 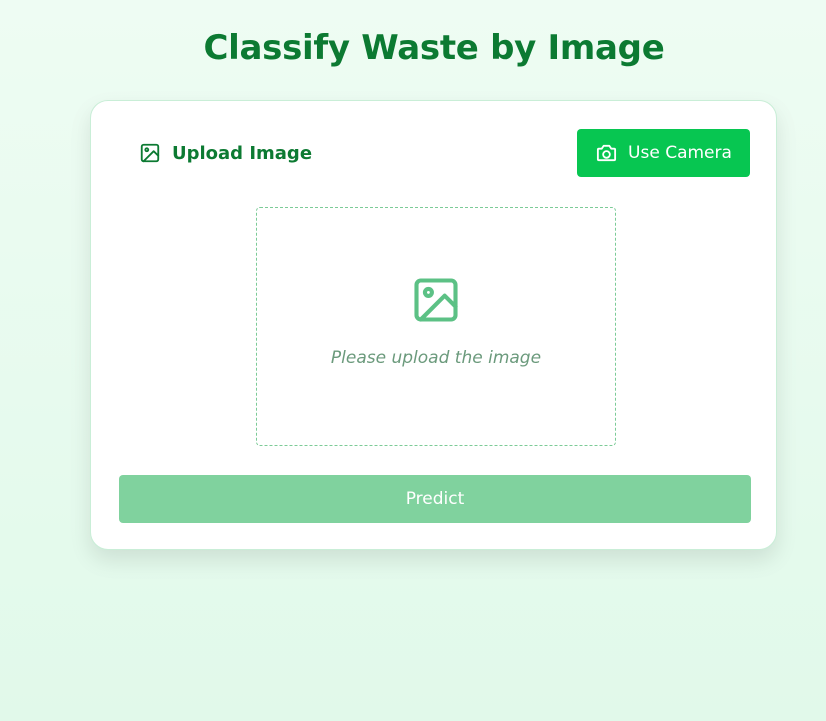 What do you see at coordinates (150, 153) in the screenshot?
I see `image-icon` at bounding box center [150, 153].